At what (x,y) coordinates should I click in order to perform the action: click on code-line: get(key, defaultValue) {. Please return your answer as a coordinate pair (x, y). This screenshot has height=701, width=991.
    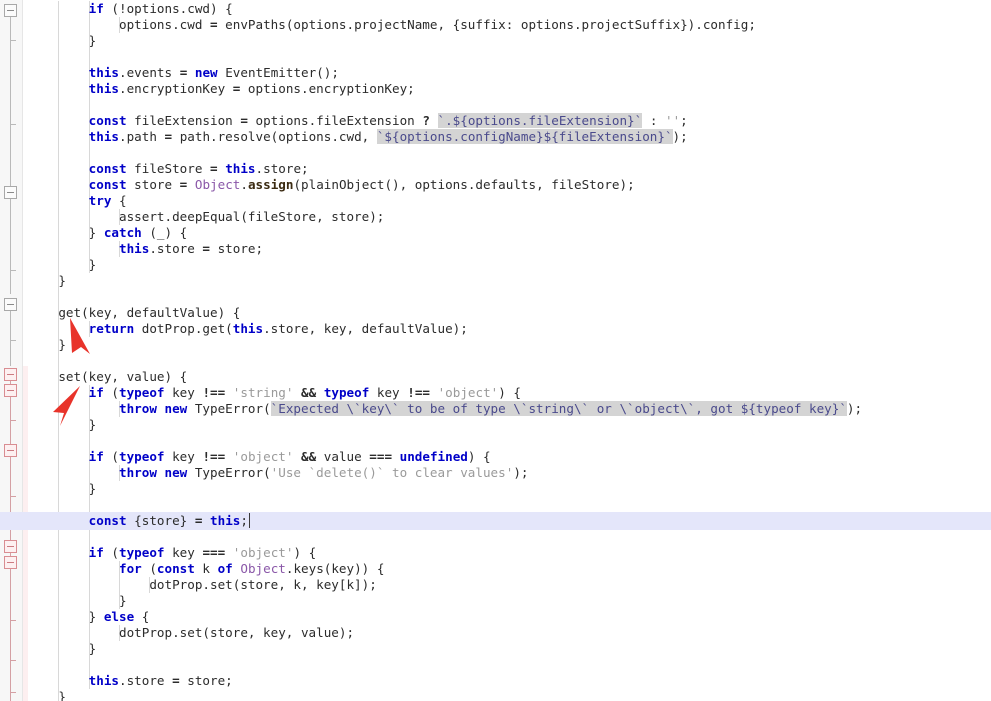
    Looking at the image, I should click on (509, 313).